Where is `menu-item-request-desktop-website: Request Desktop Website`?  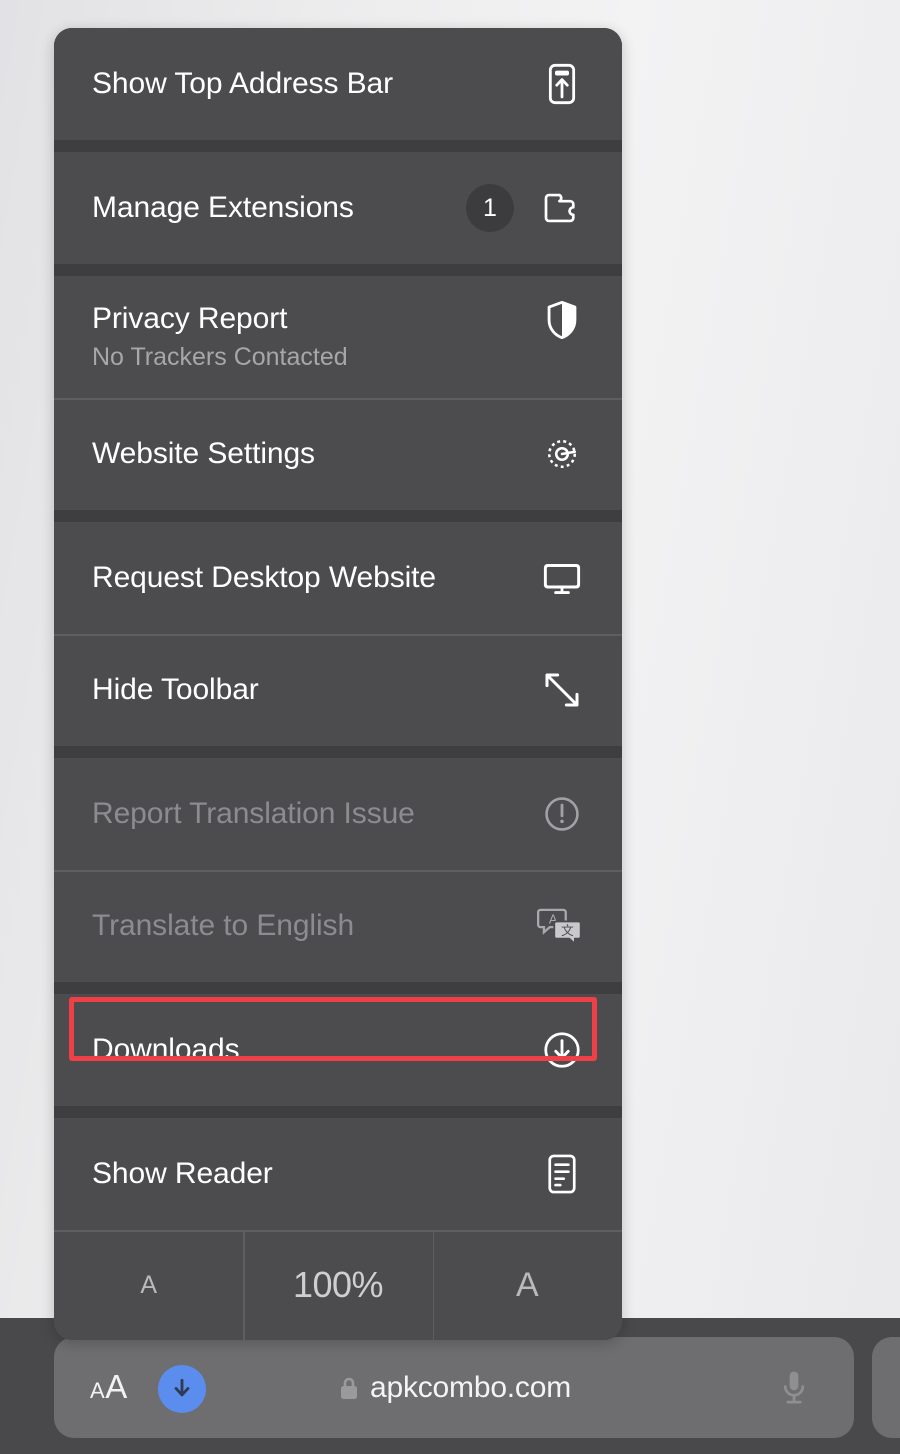 menu-item-request-desktop-website: Request Desktop Website is located at coordinates (338, 578).